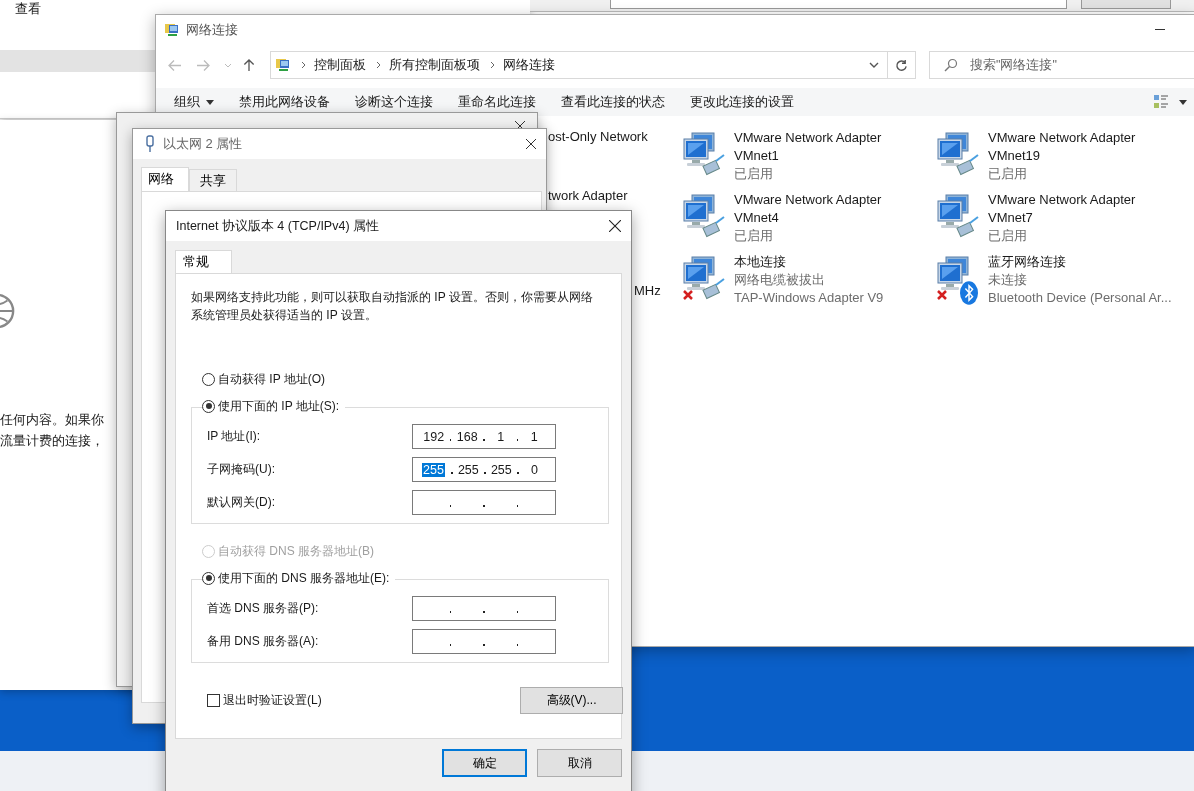 The height and width of the screenshot is (791, 1194). Describe the element at coordinates (1027, 262) in the screenshot. I see `adapter-text: 蓝牙网络连接` at that location.